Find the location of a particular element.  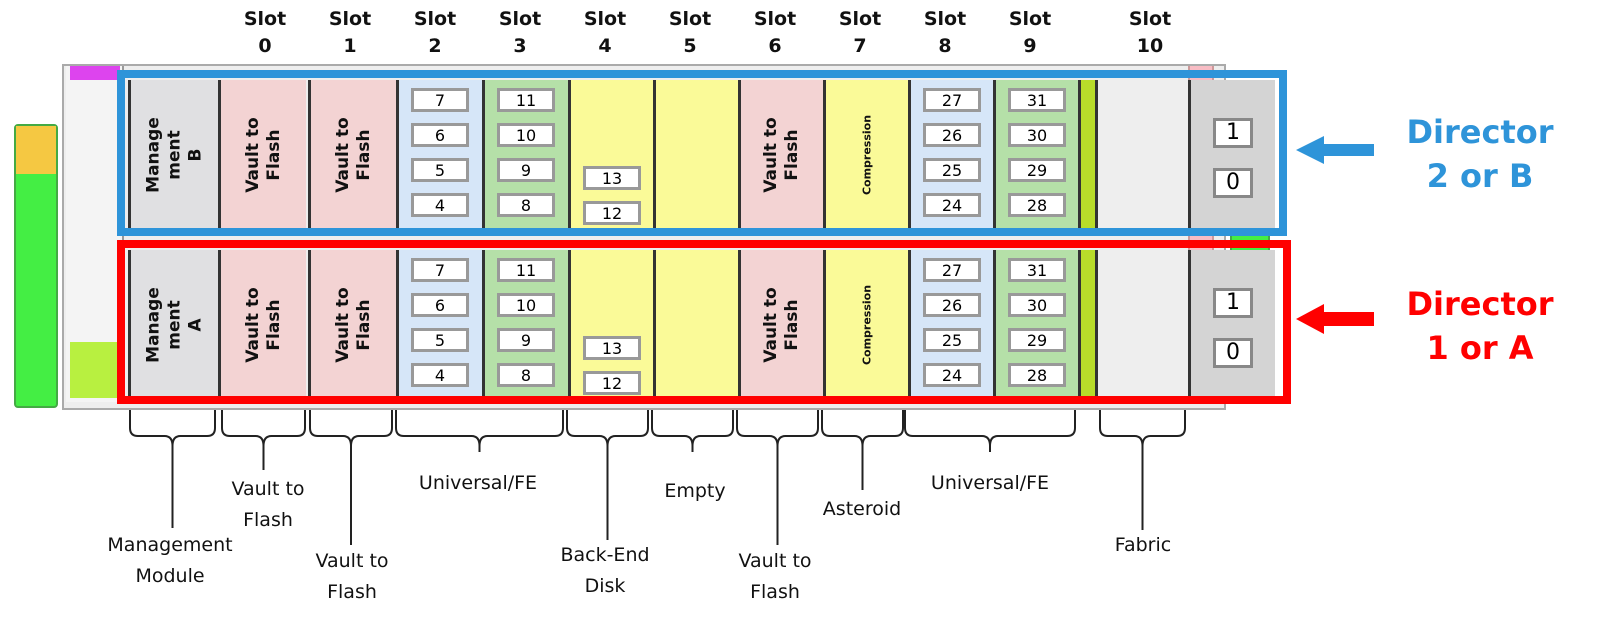

component-label: Empty is located at coordinates (695, 491).